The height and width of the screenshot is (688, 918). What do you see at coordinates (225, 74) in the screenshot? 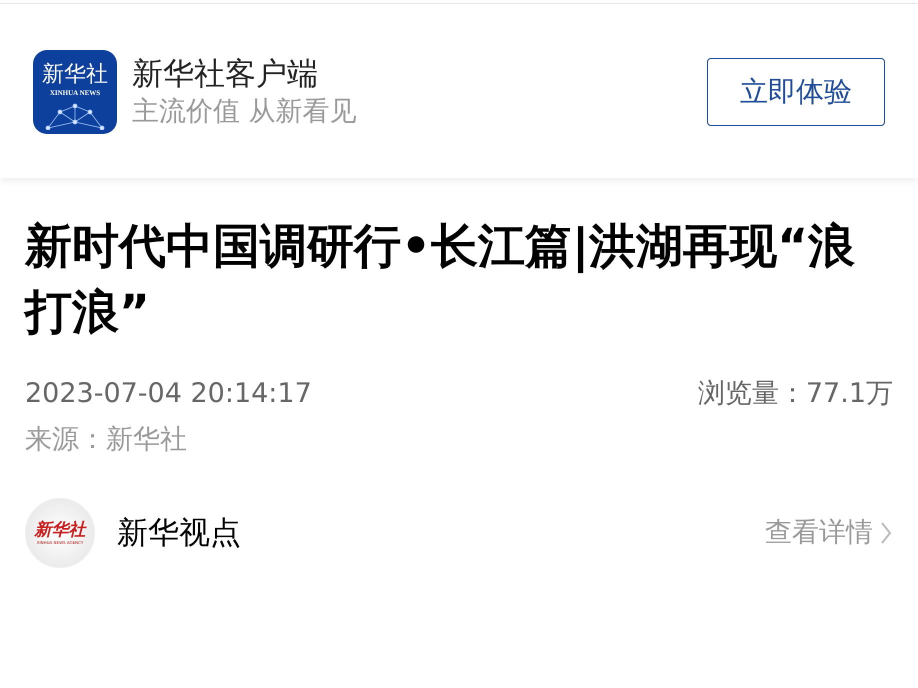
I see `app-title: 新华社客户端` at bounding box center [225, 74].